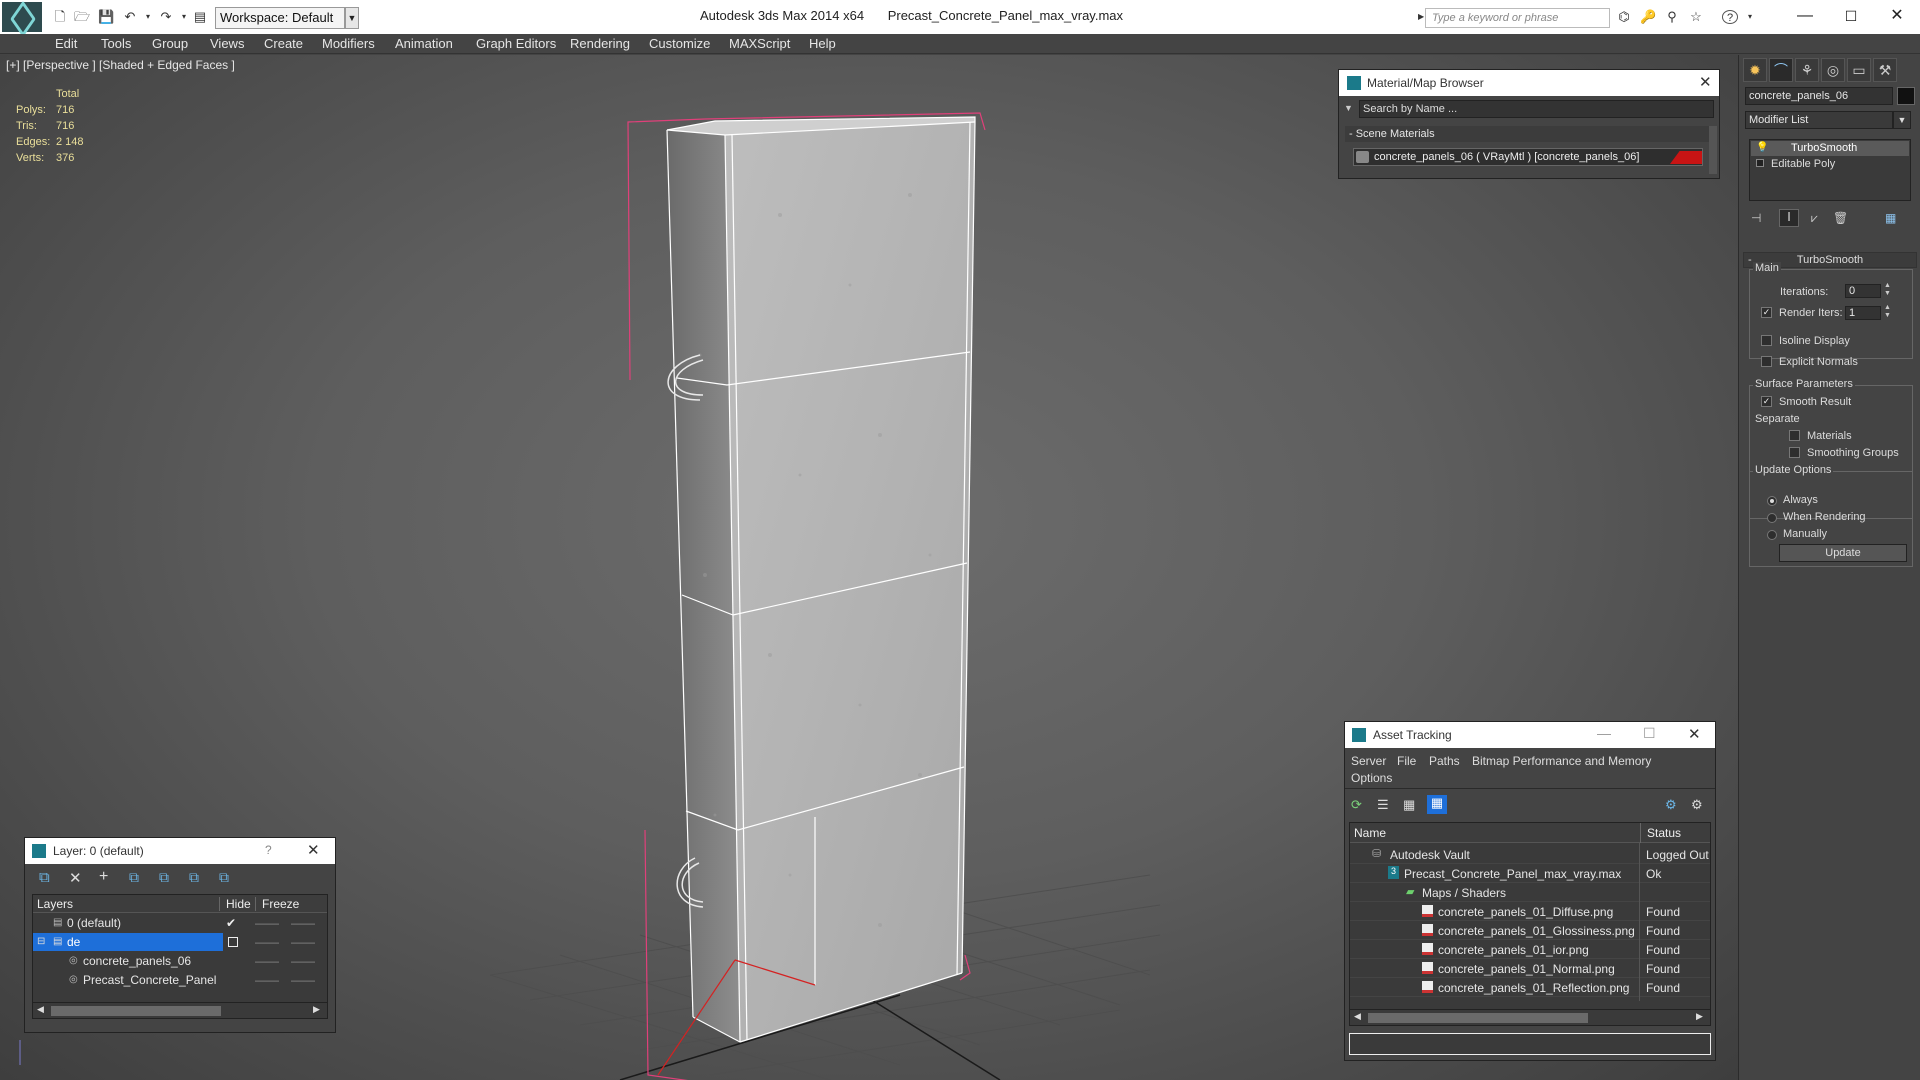 This screenshot has height=1080, width=1920. I want to click on material-browser-scrollbar, so click(1713, 150).